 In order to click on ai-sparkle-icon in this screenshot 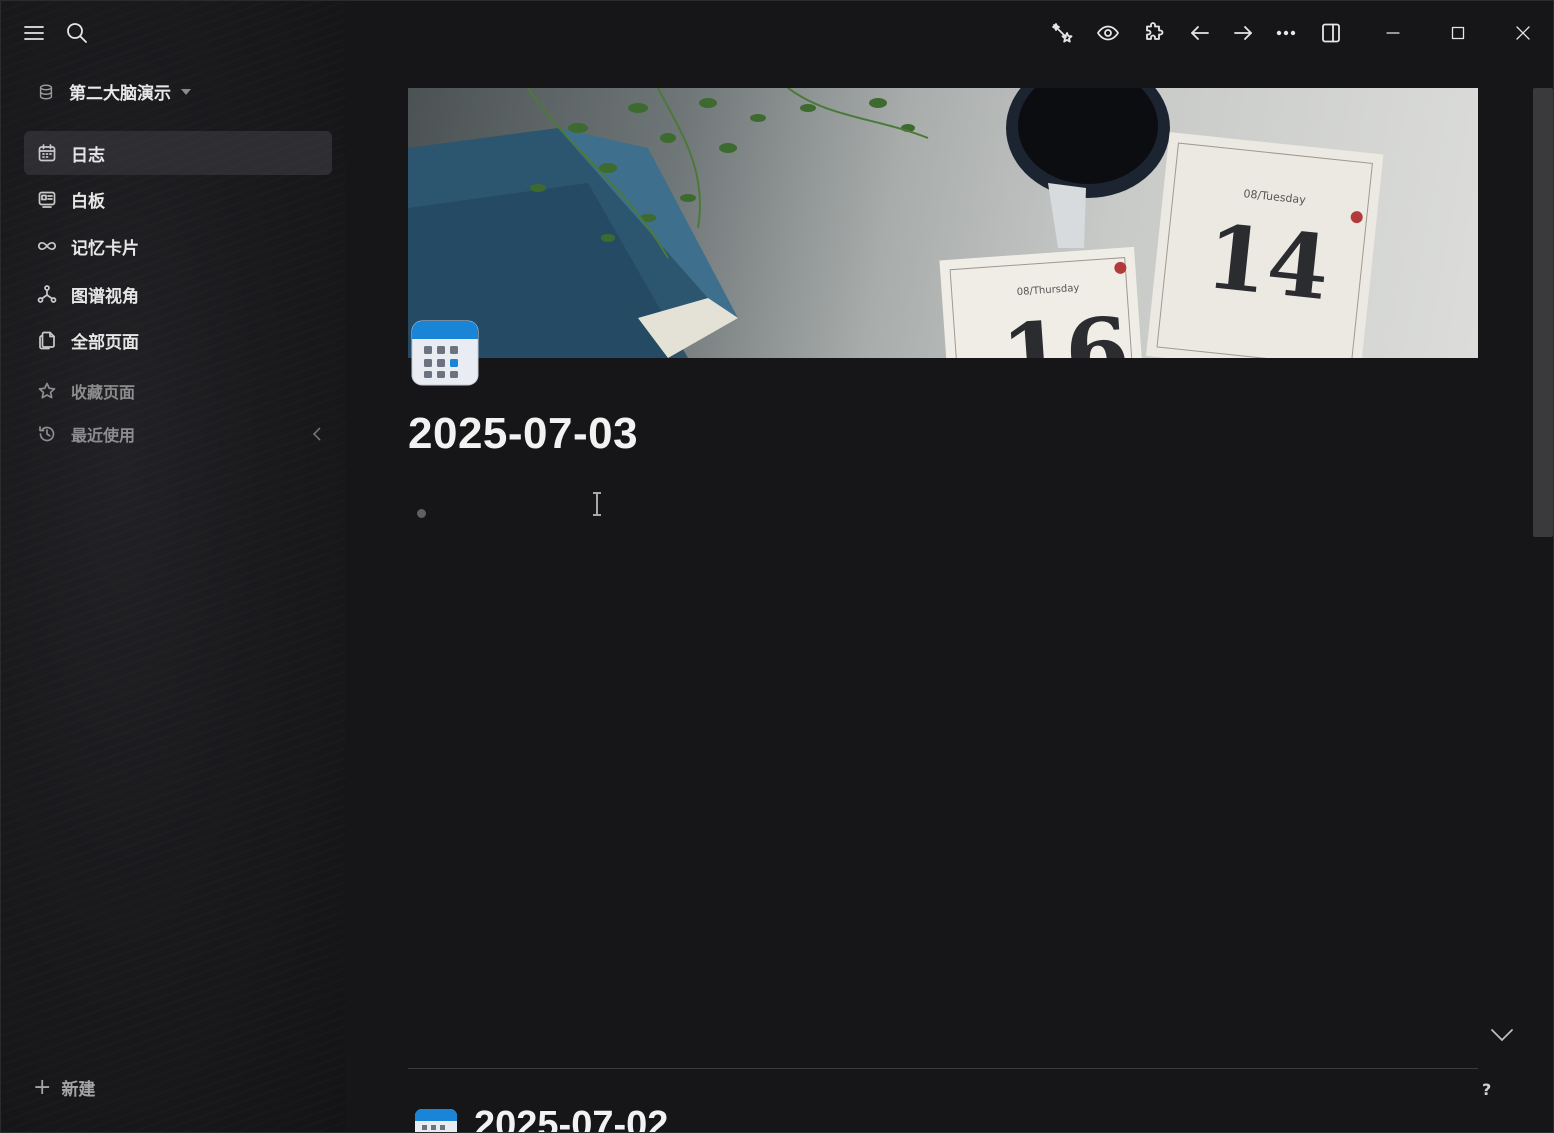, I will do `click(1062, 33)`.